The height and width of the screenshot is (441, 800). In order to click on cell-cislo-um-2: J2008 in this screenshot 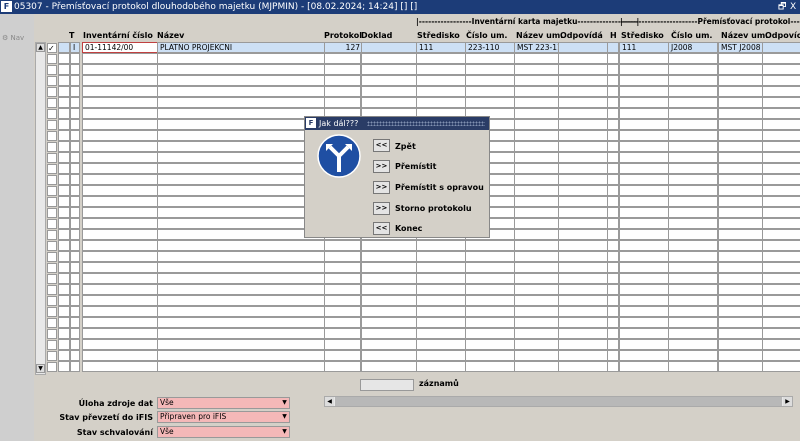, I will do `click(693, 47)`.